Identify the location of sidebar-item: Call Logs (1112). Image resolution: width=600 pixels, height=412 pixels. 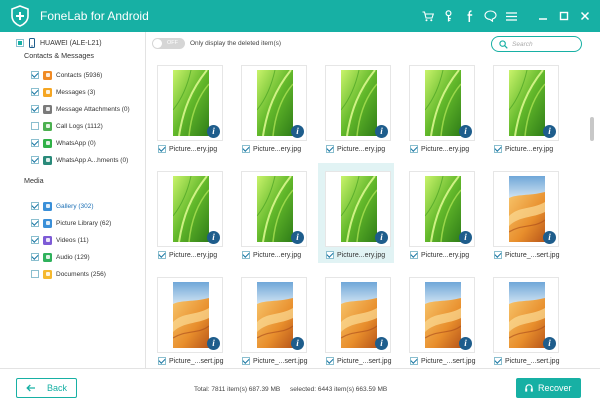
(67, 126).